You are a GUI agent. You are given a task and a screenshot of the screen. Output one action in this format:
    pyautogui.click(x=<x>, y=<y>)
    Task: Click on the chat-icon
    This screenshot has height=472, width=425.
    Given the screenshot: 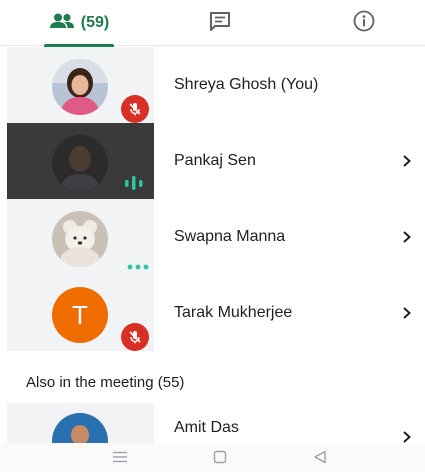 What is the action you would take?
    pyautogui.click(x=220, y=23)
    